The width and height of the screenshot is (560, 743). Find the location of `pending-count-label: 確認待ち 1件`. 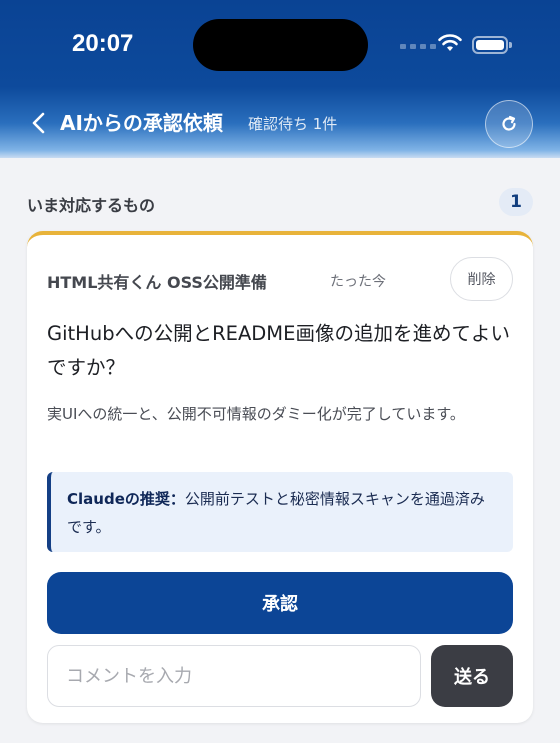

pending-count-label: 確認待ち 1件 is located at coordinates (293, 124).